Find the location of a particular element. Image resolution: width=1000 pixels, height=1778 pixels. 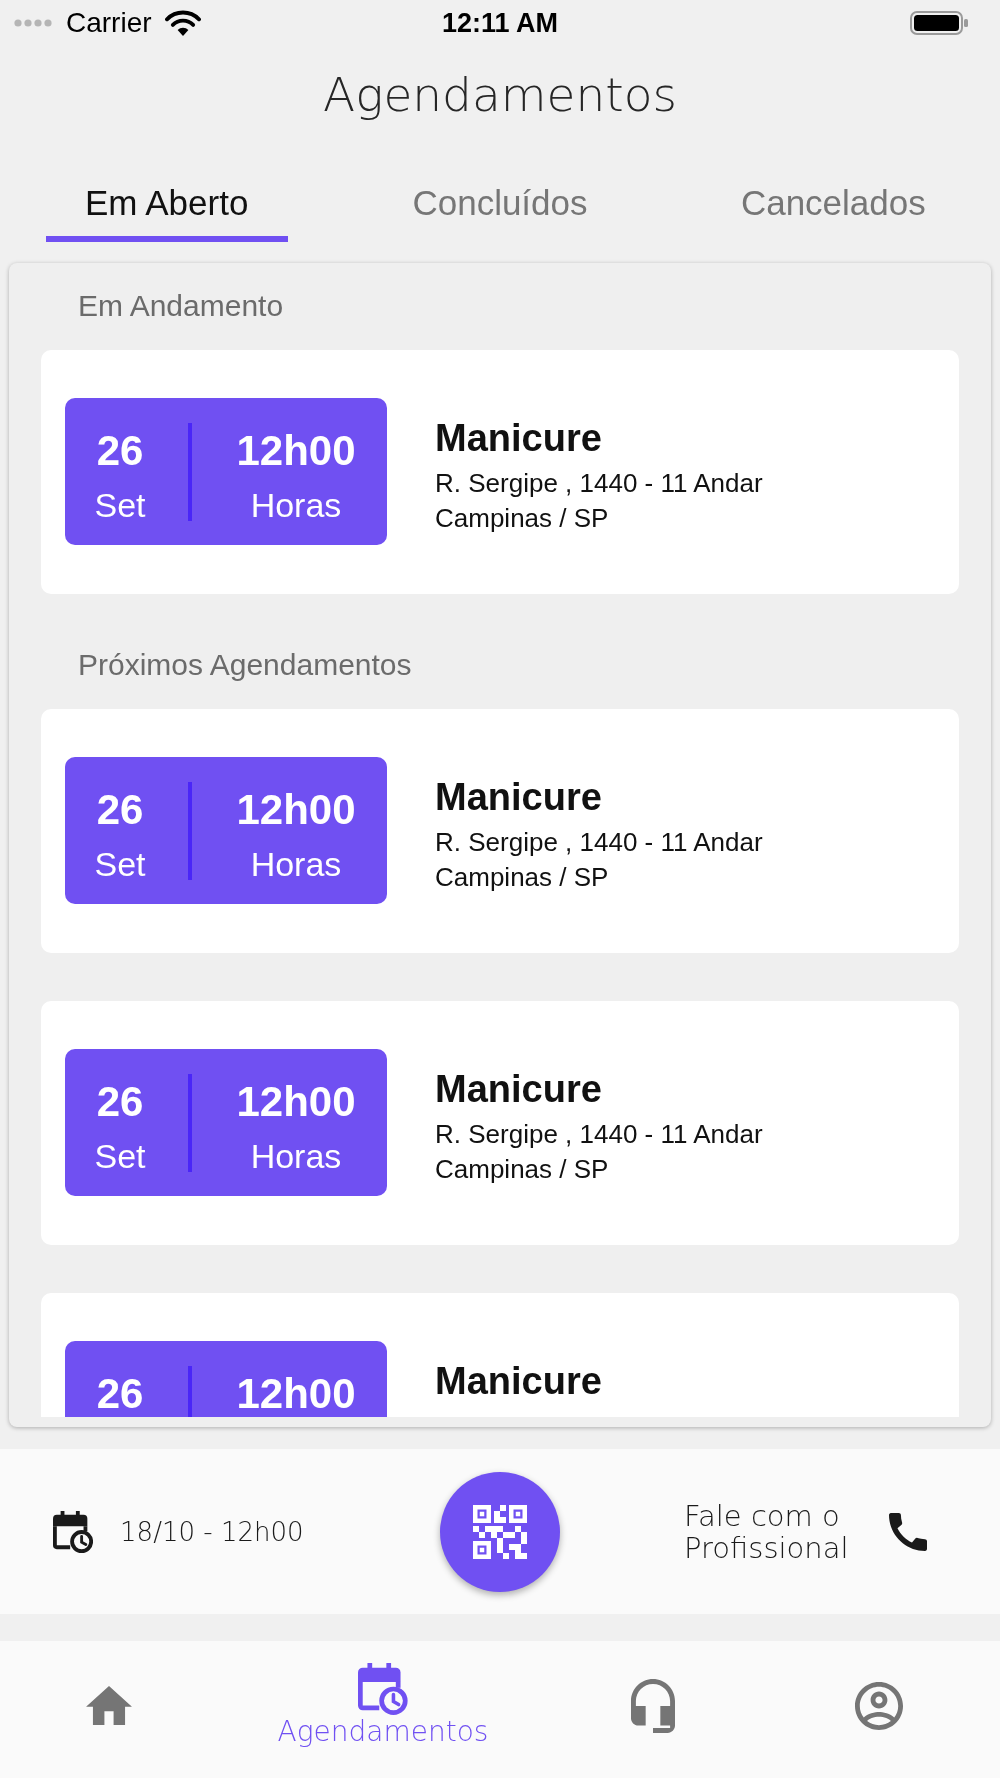

carrier-label: Carrier is located at coordinates (109, 22).